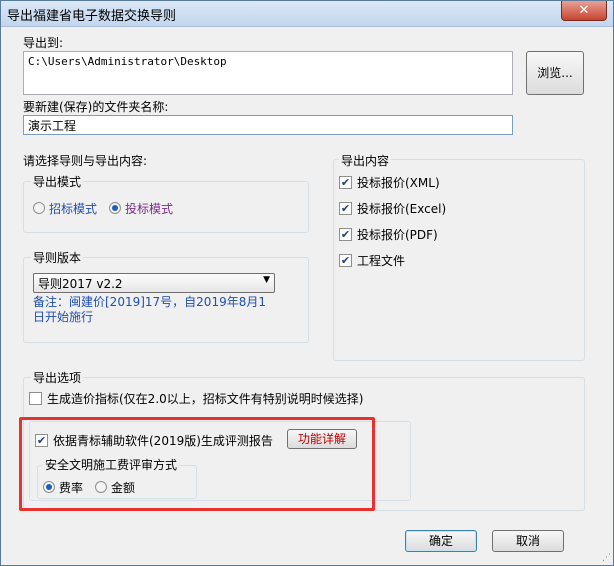 This screenshot has width=614, height=566. Describe the element at coordinates (80, 284) in the screenshot. I see `guide-version-value: 导则2017 v2.2` at that location.